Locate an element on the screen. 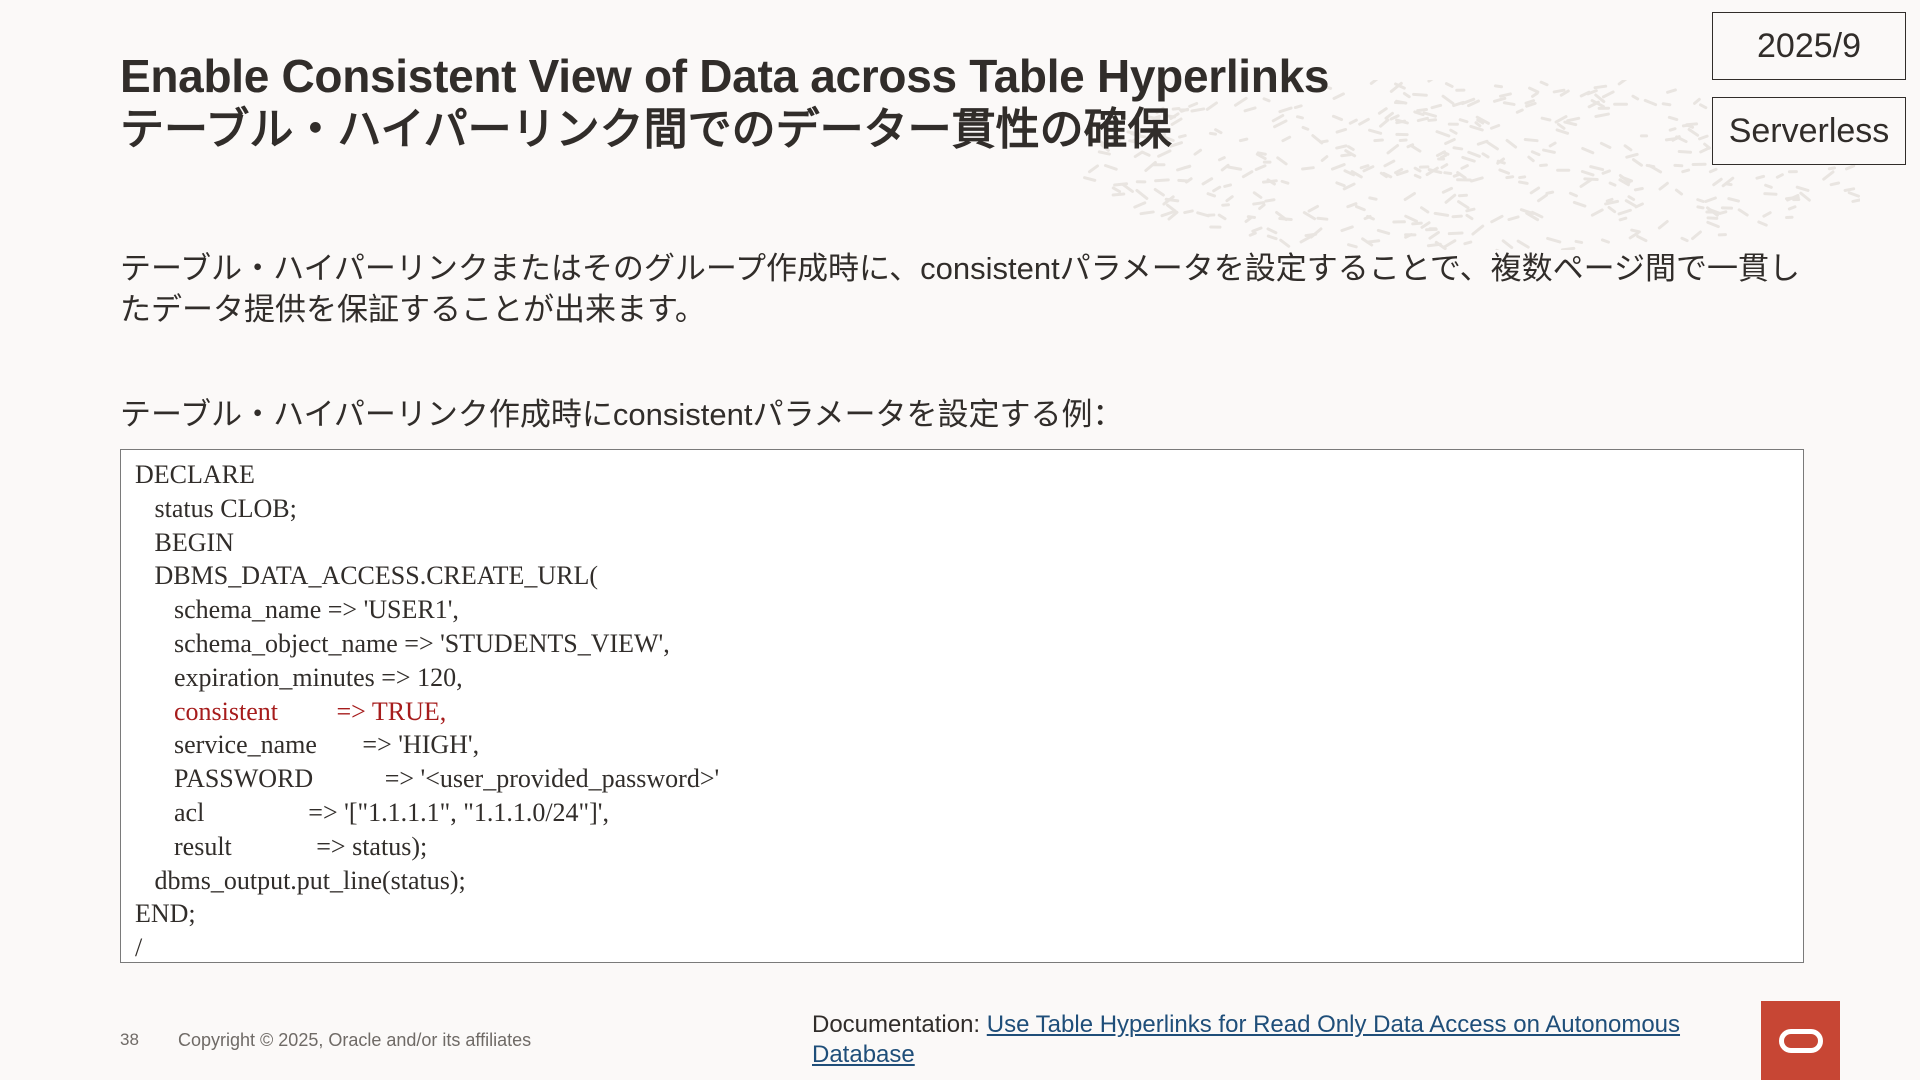  oracle-ring-icon is located at coordinates (1800, 1040).